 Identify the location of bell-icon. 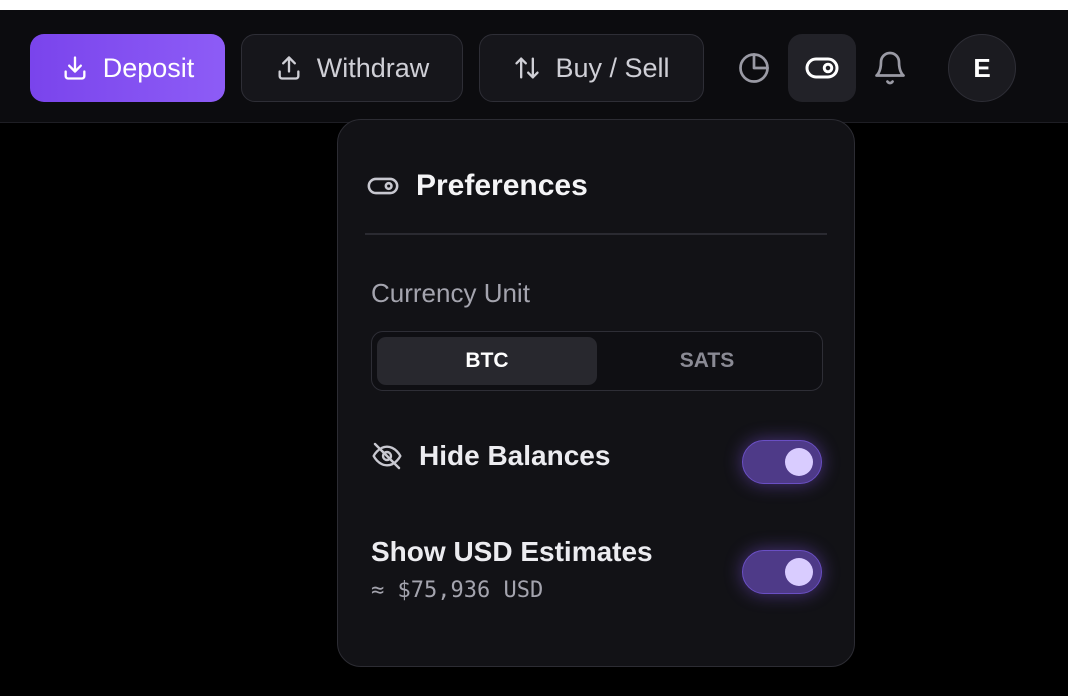
(890, 68).